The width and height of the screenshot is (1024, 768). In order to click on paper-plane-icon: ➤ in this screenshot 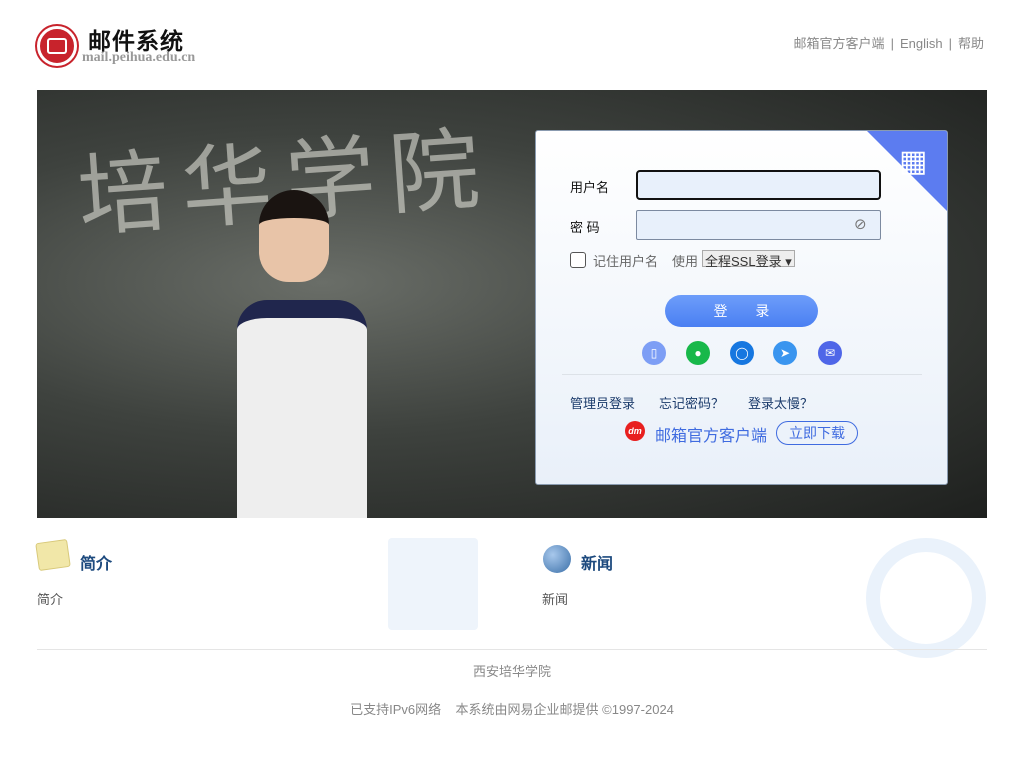, I will do `click(785, 353)`.